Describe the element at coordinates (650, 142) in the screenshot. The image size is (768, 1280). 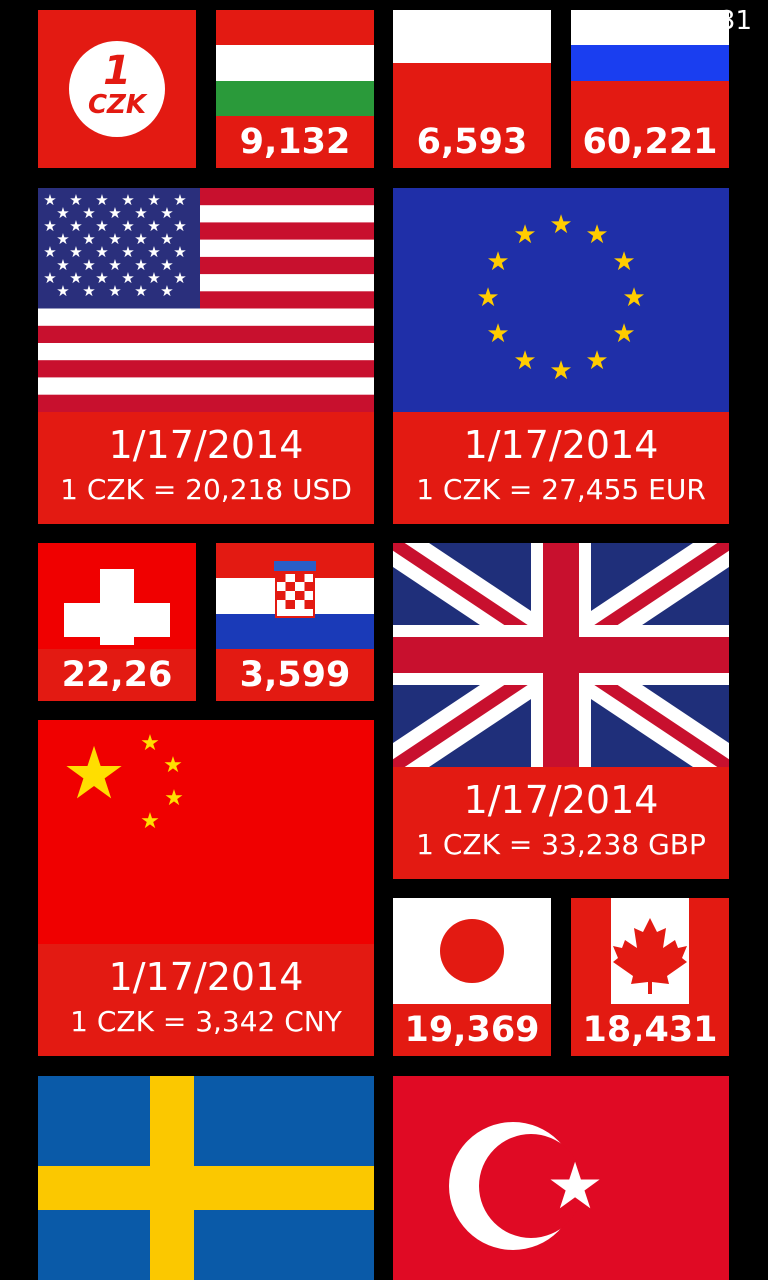
I see `rub-value: 60,221` at that location.